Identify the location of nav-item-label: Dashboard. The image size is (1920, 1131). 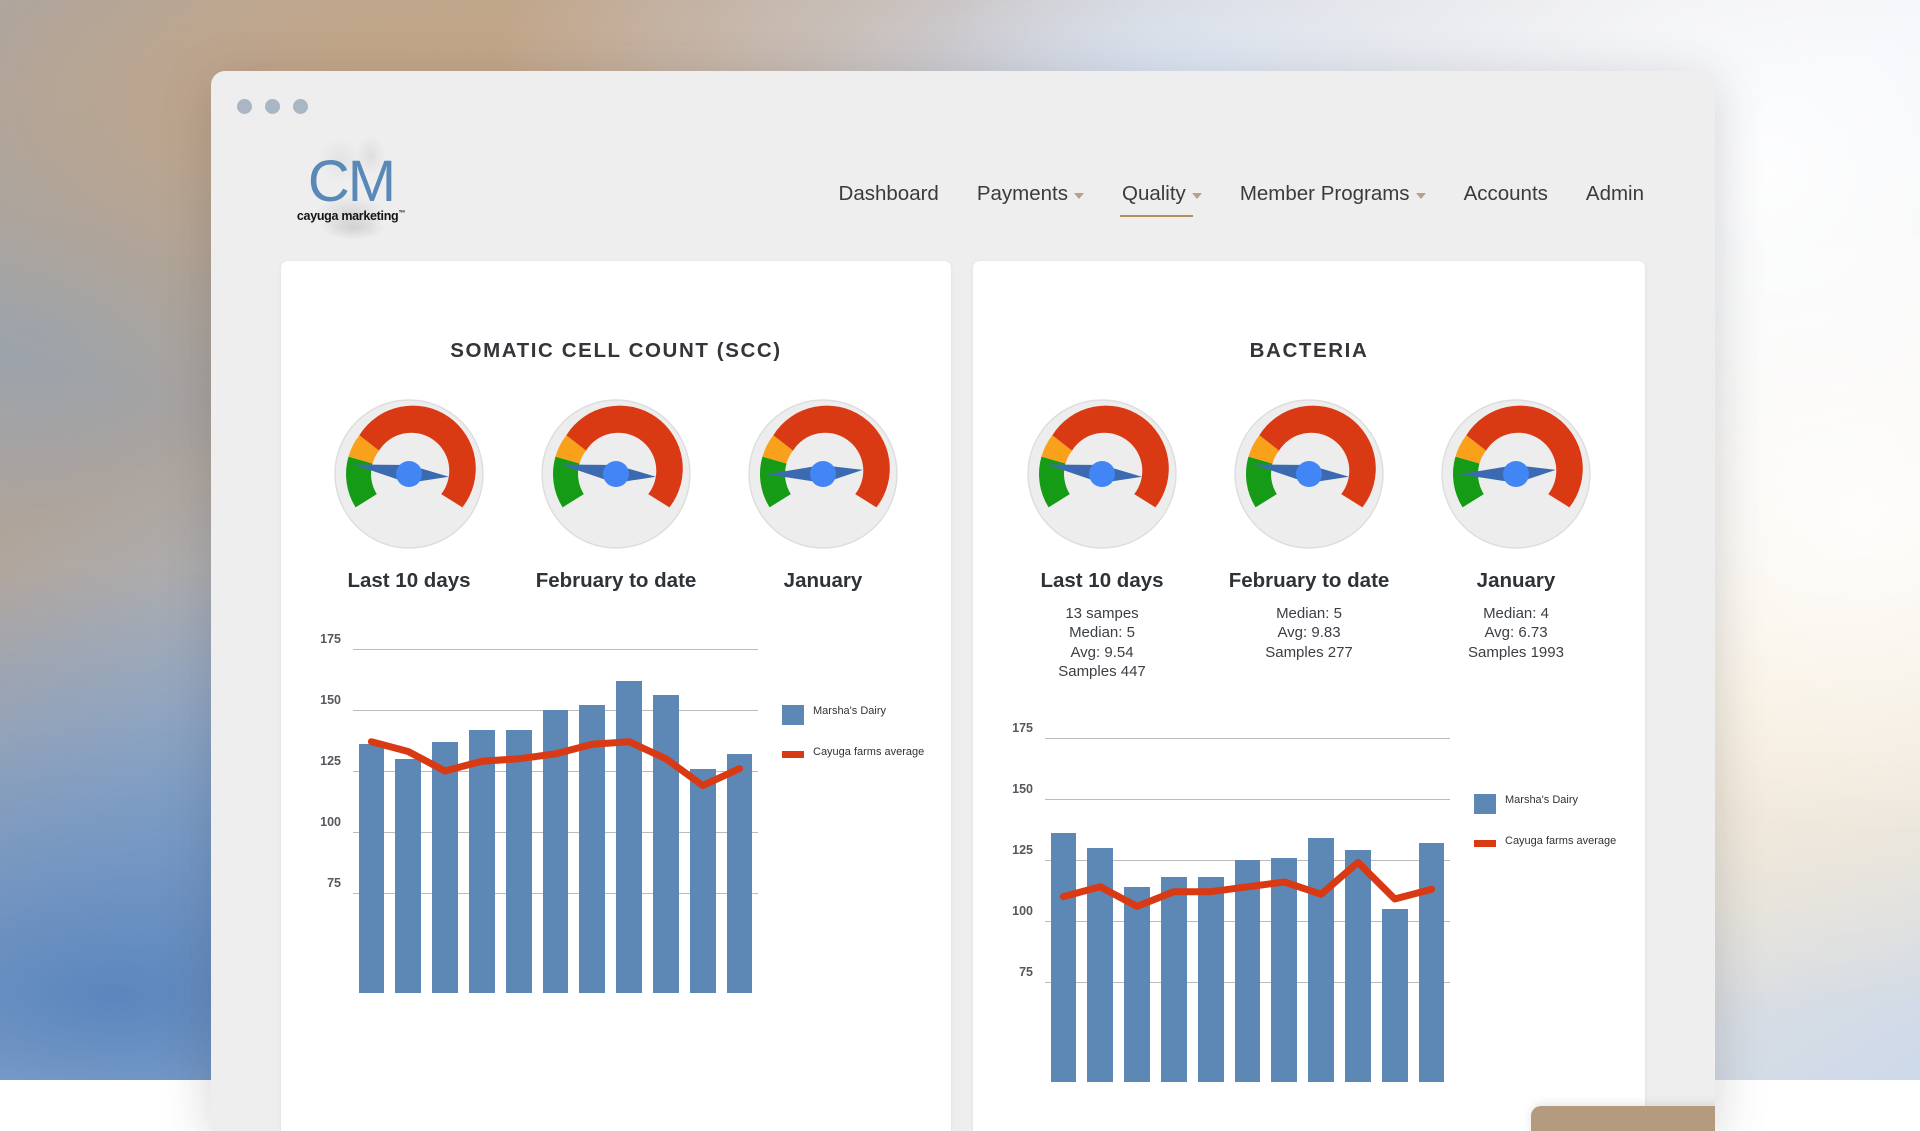
(889, 194).